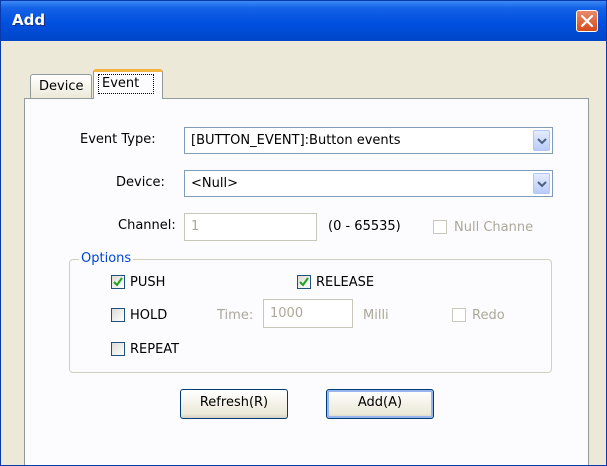 This screenshot has width=607, height=466. I want to click on device-select: <Null>, so click(368, 183).